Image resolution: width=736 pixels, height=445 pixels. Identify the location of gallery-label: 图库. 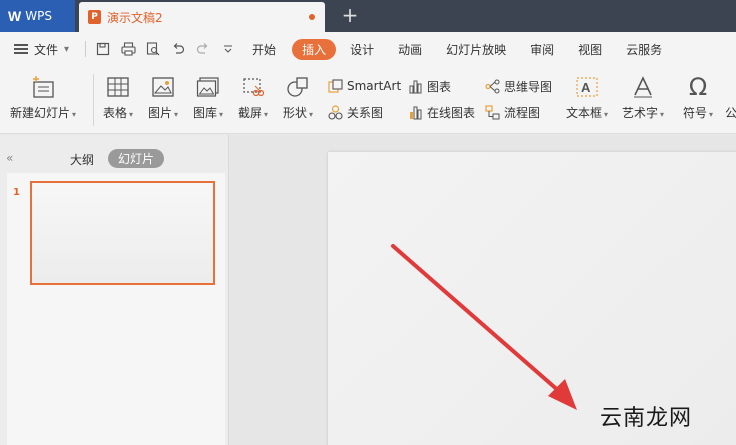
(205, 113).